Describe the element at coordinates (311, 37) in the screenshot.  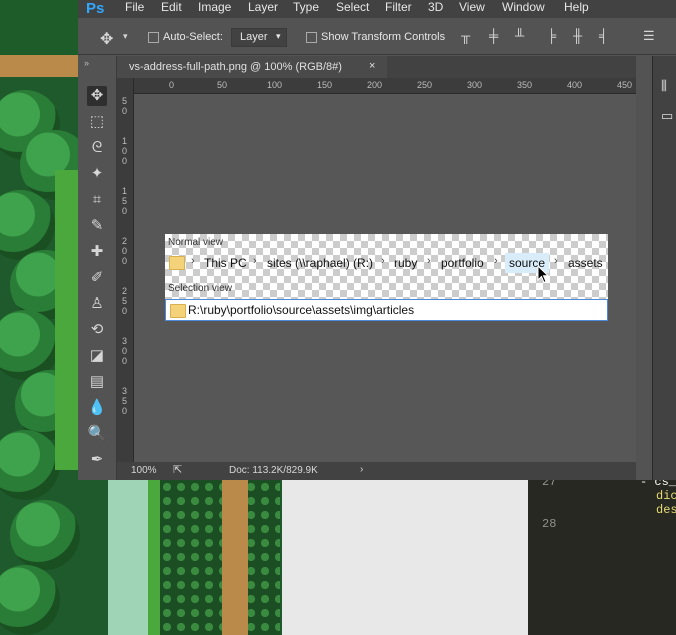
I see `show-transform-checkbox` at that location.